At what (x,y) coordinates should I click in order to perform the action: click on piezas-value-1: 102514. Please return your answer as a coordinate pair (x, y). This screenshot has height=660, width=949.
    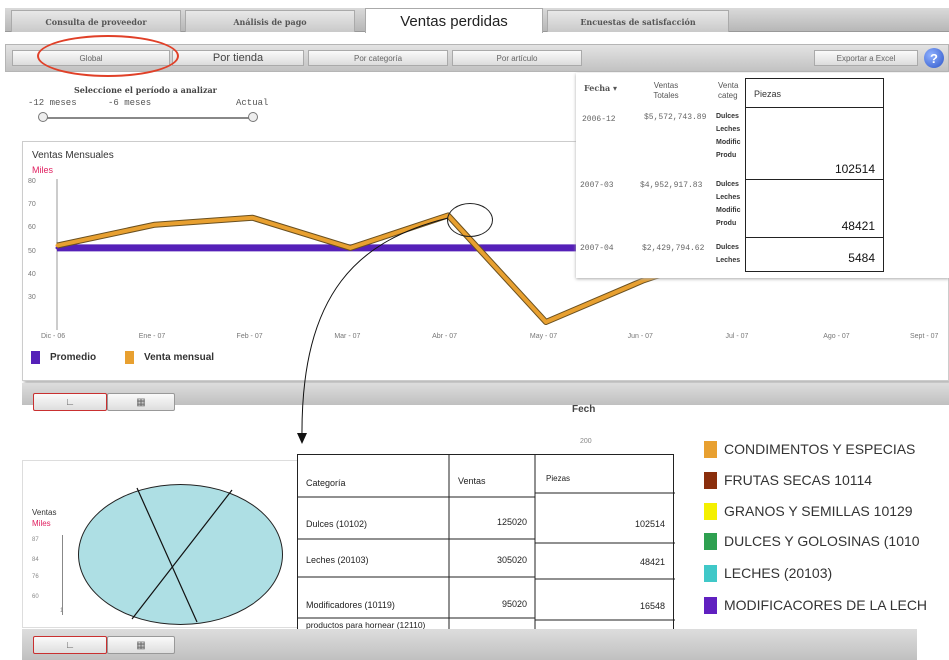
    Looking at the image, I should click on (854, 169).